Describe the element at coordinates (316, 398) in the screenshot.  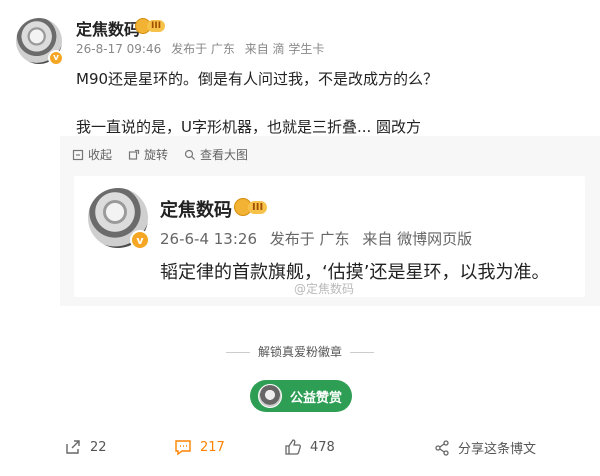
I see `donate-label: 公益赞赏` at that location.